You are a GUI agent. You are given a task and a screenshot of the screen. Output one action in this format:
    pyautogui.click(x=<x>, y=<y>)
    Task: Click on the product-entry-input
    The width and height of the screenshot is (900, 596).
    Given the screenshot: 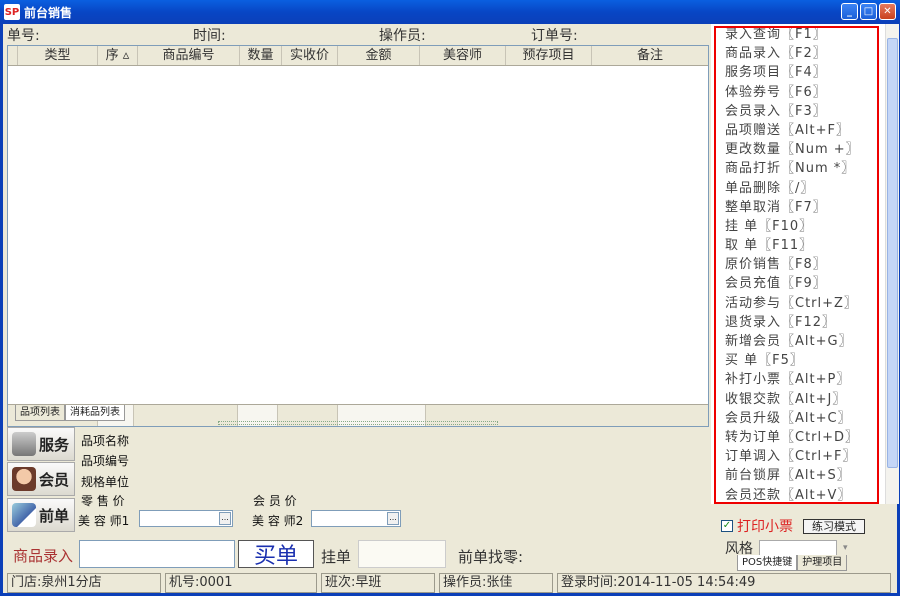 What is the action you would take?
    pyautogui.click(x=157, y=554)
    